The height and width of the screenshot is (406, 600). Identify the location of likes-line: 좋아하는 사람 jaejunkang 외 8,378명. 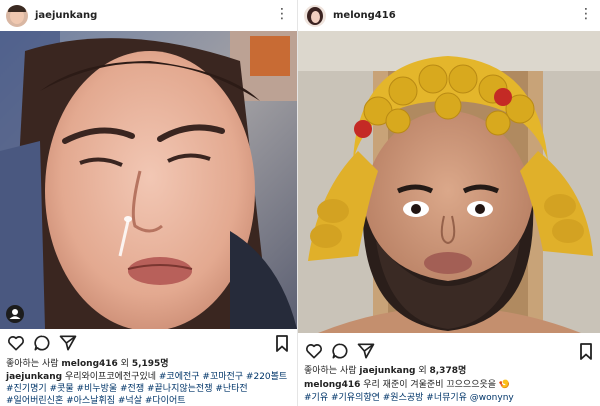
(450, 371).